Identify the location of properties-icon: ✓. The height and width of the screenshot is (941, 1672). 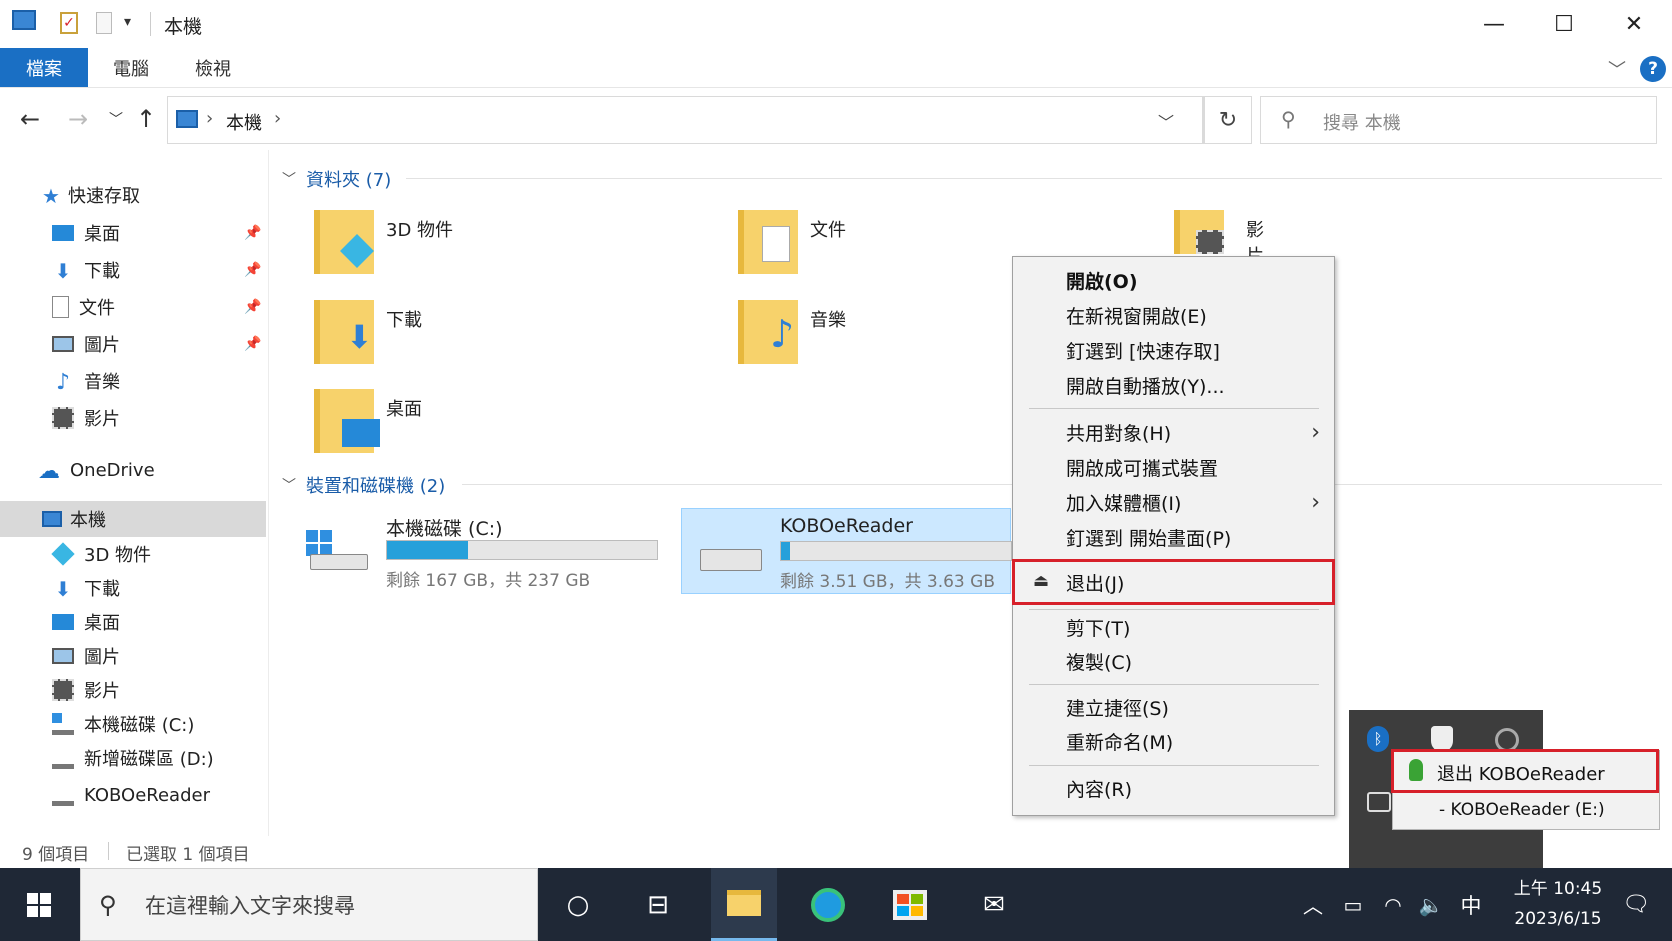
(69, 23).